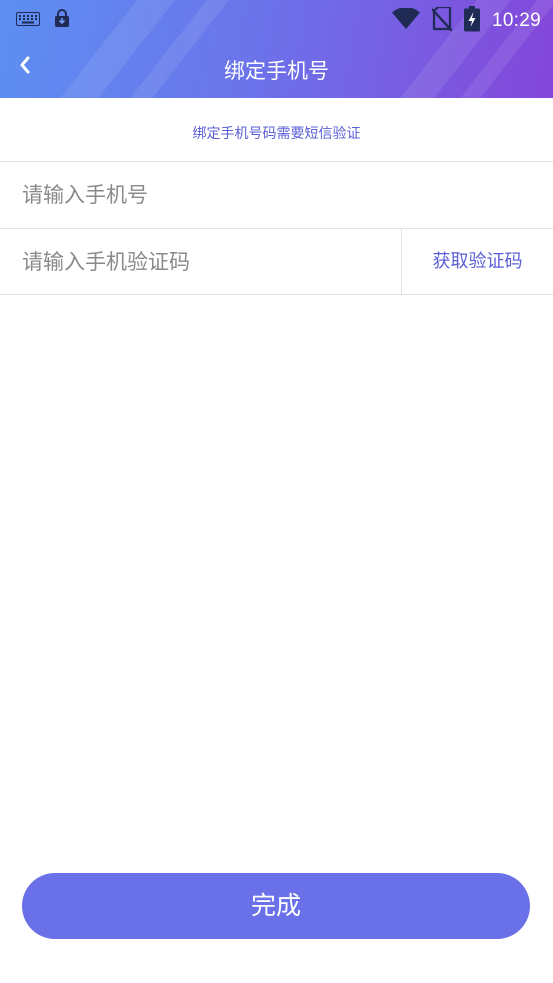  Describe the element at coordinates (272, 195) in the screenshot. I see `phone-input` at that location.